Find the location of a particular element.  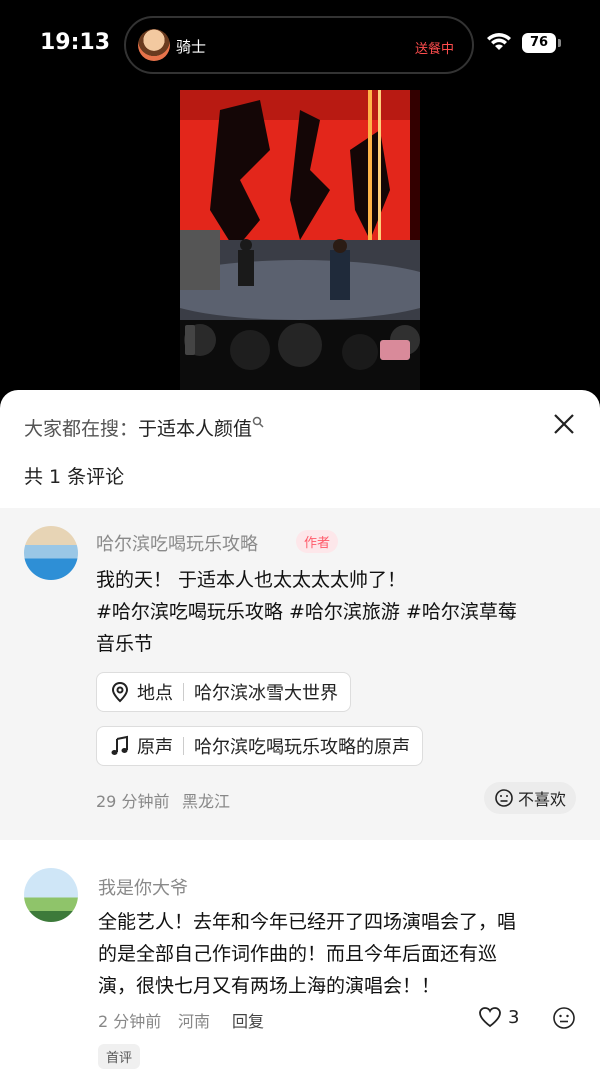

status-time: 19:13 is located at coordinates (75, 42).